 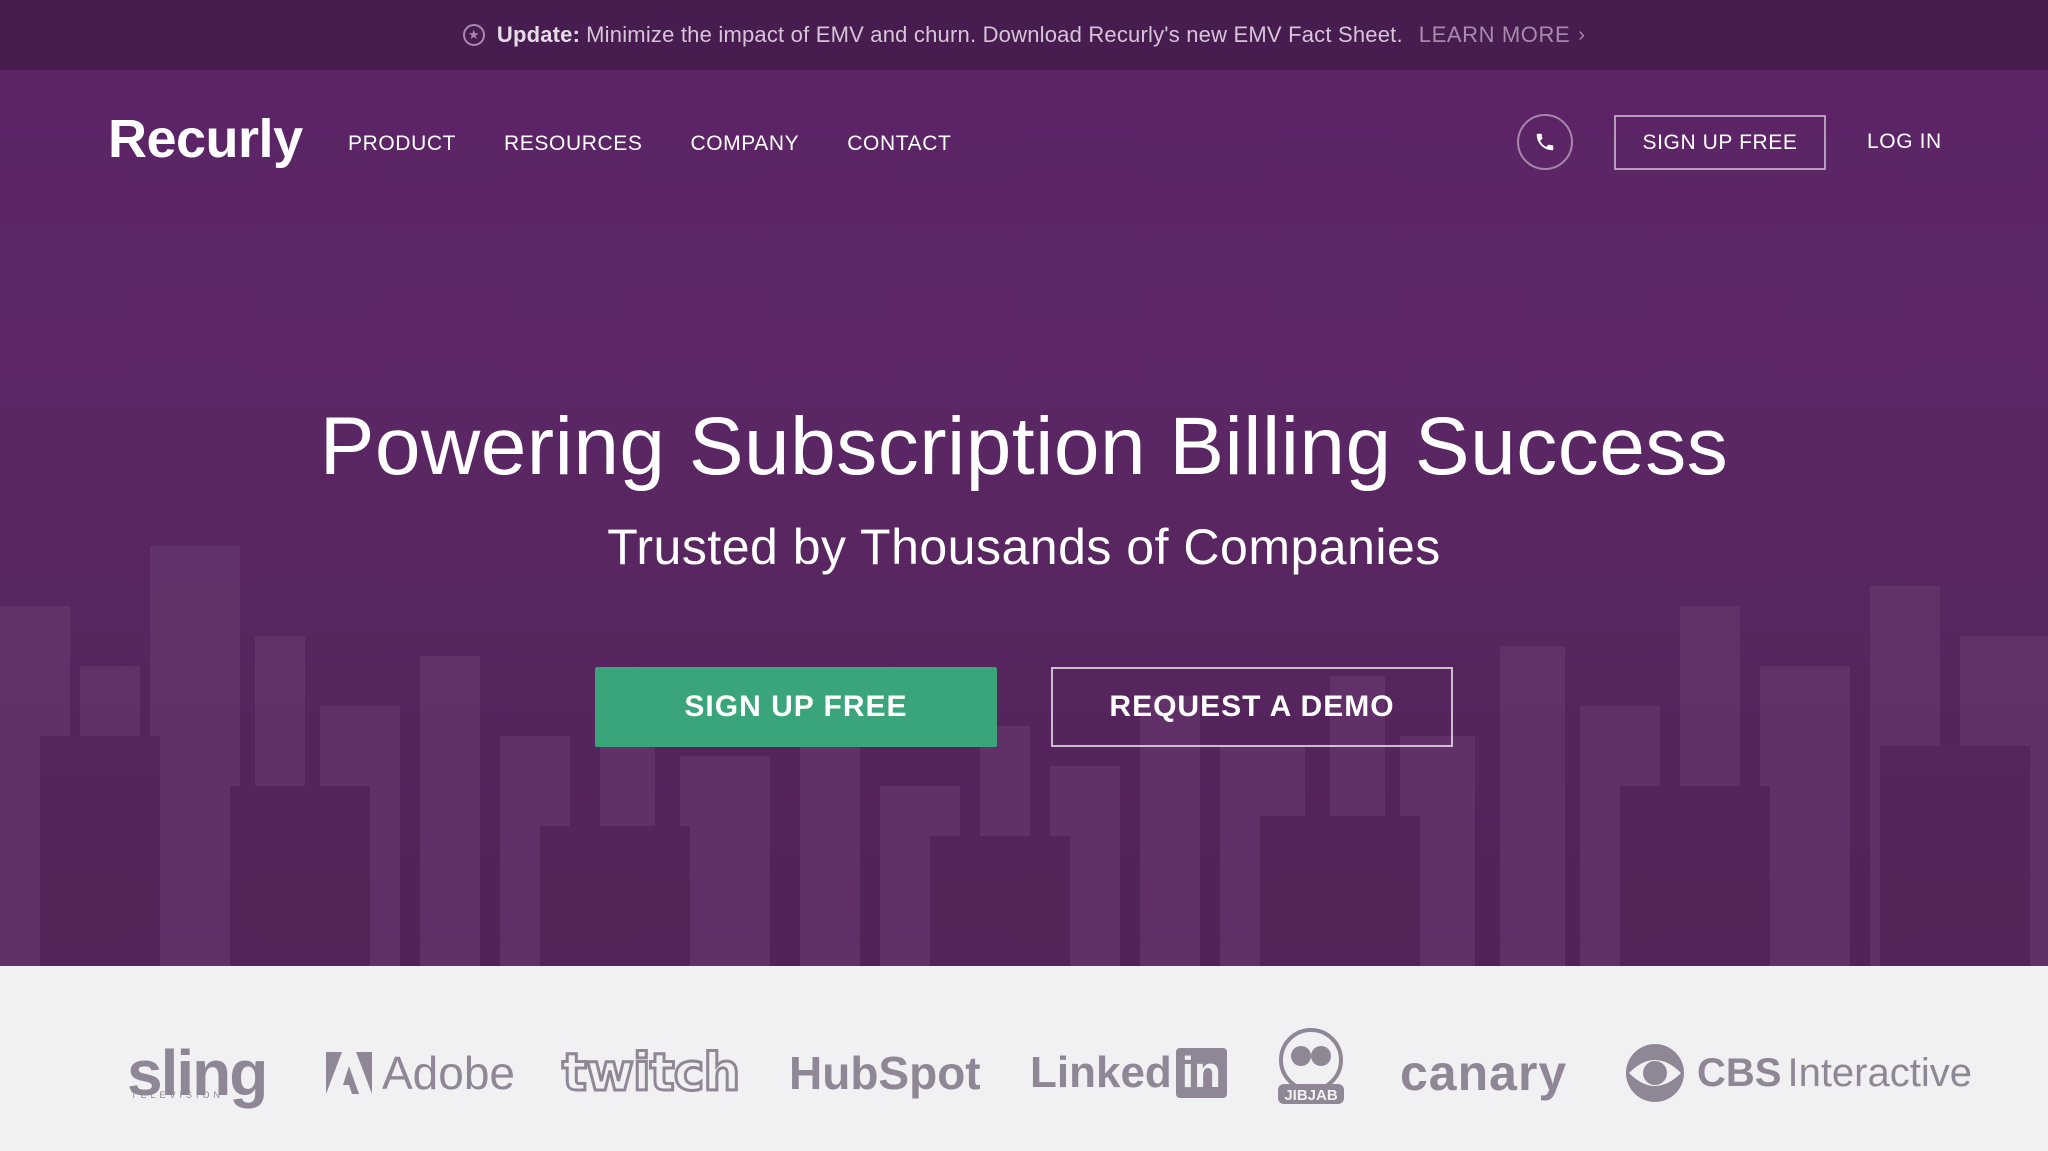 I want to click on phone-button, so click(x=1545, y=142).